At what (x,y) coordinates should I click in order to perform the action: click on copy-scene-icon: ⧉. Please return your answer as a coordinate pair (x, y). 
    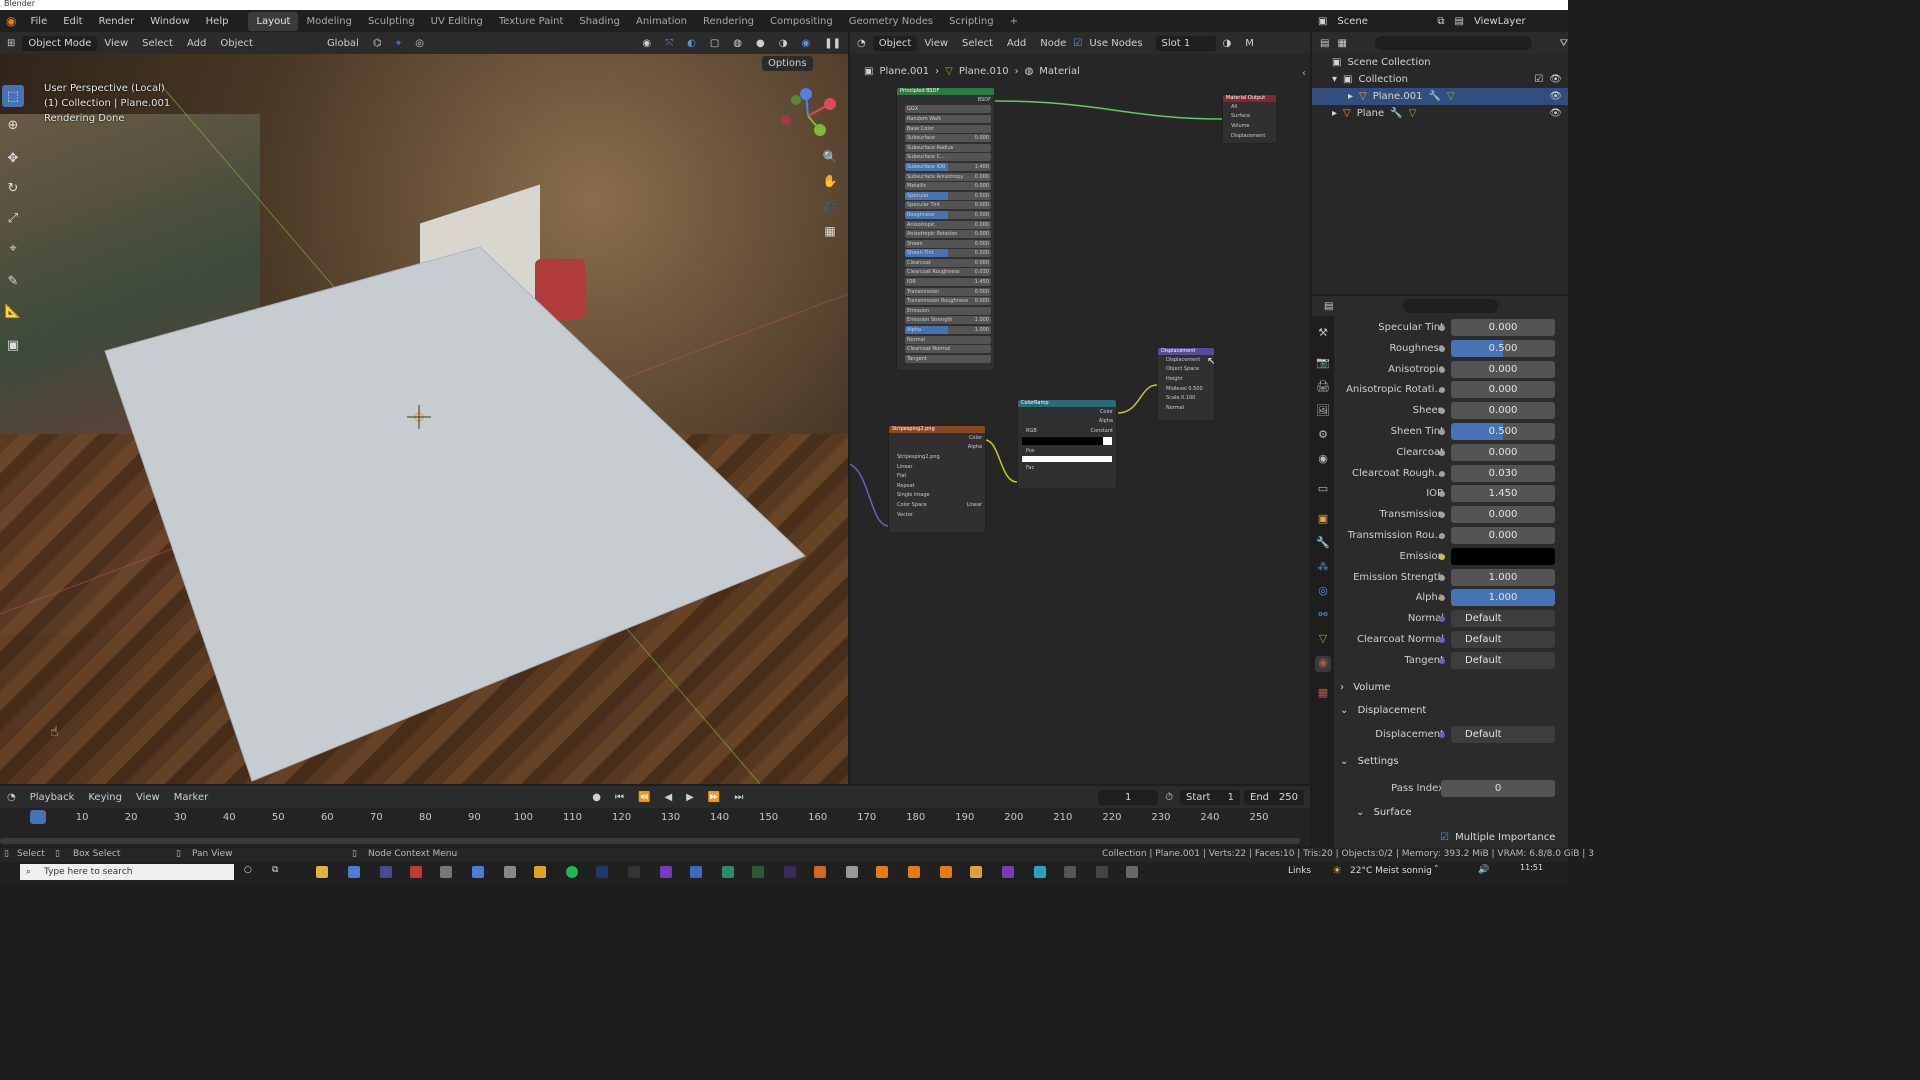
    Looking at the image, I should click on (1440, 21).